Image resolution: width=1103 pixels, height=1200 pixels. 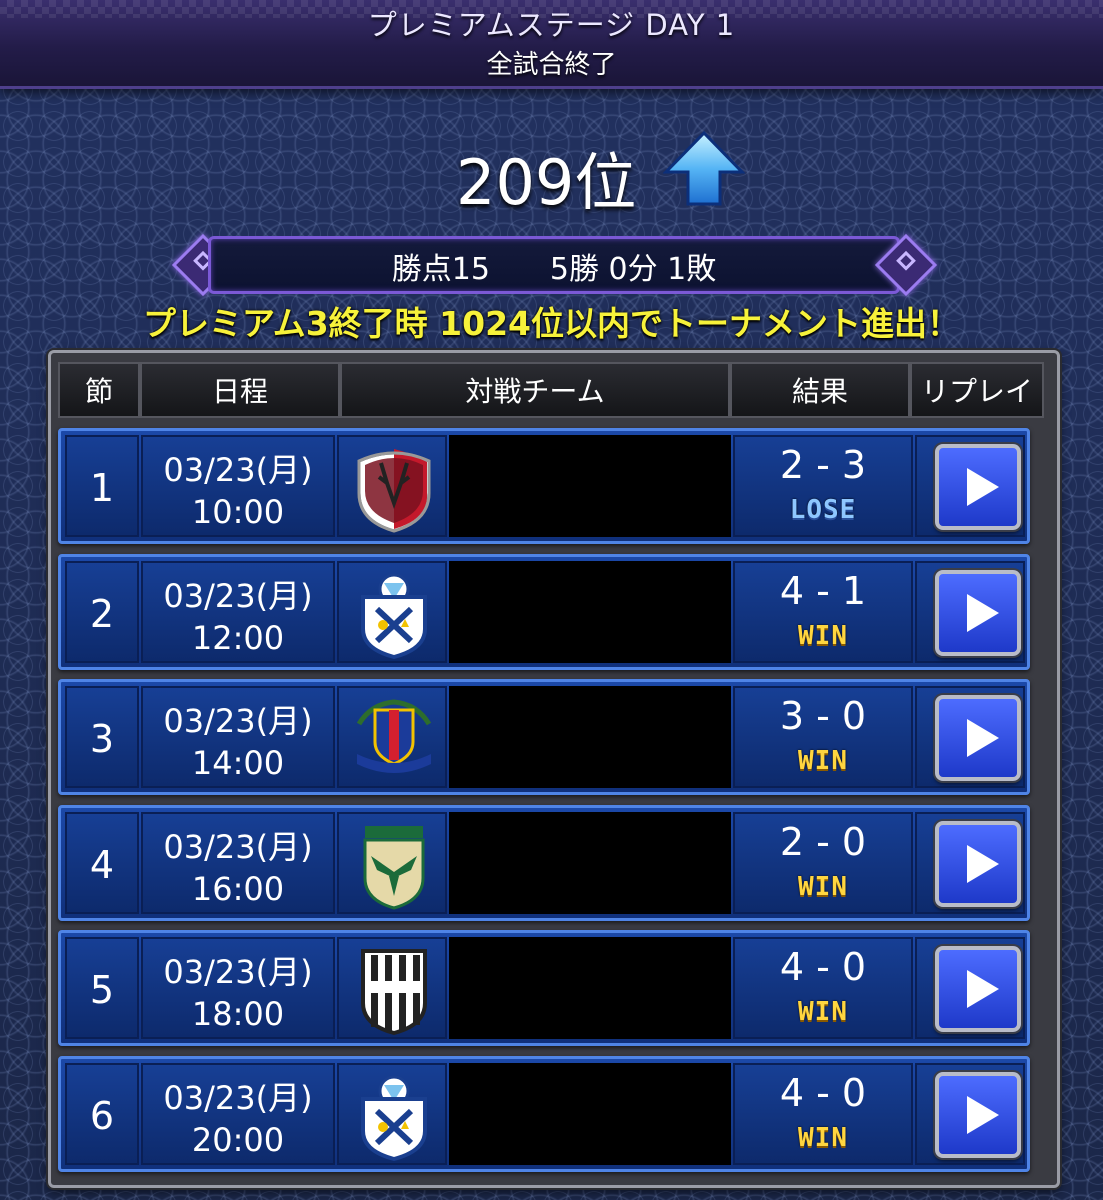 I want to click on stage-status: 全試合終了, so click(x=551, y=65).